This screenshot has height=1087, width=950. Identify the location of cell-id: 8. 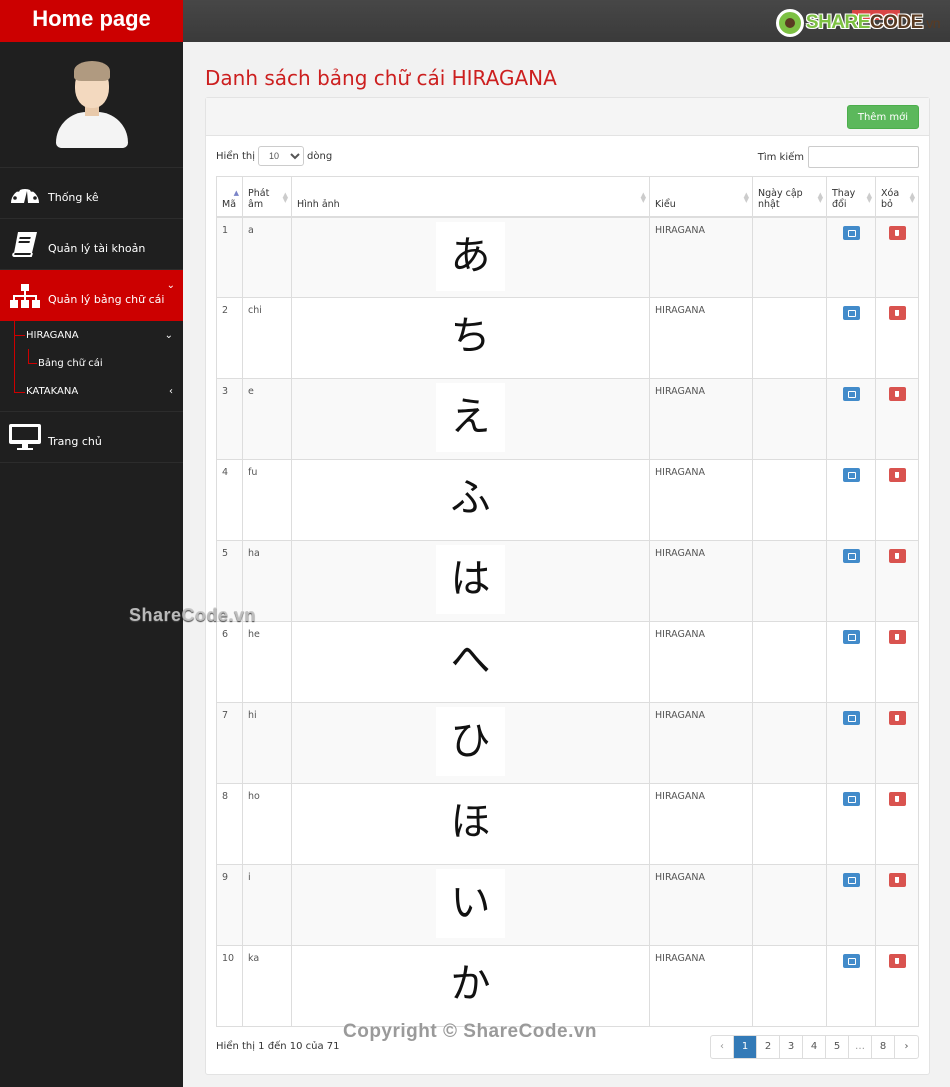
(229, 824).